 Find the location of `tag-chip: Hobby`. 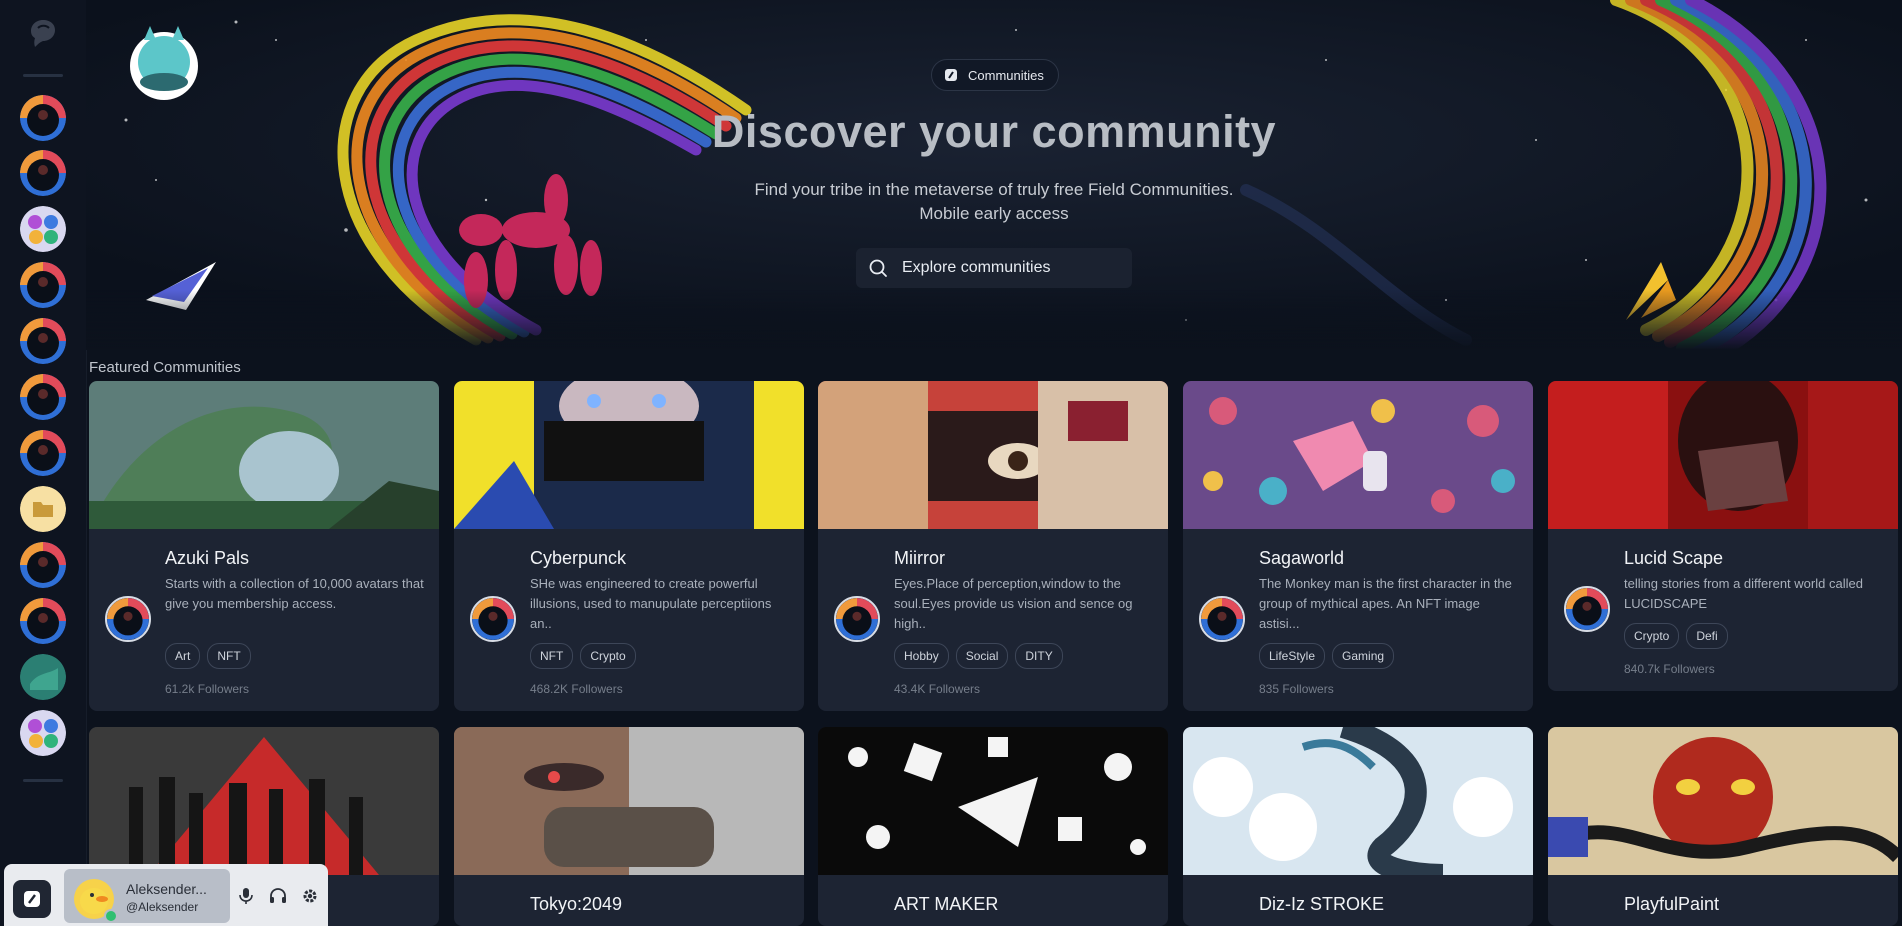

tag-chip: Hobby is located at coordinates (921, 656).